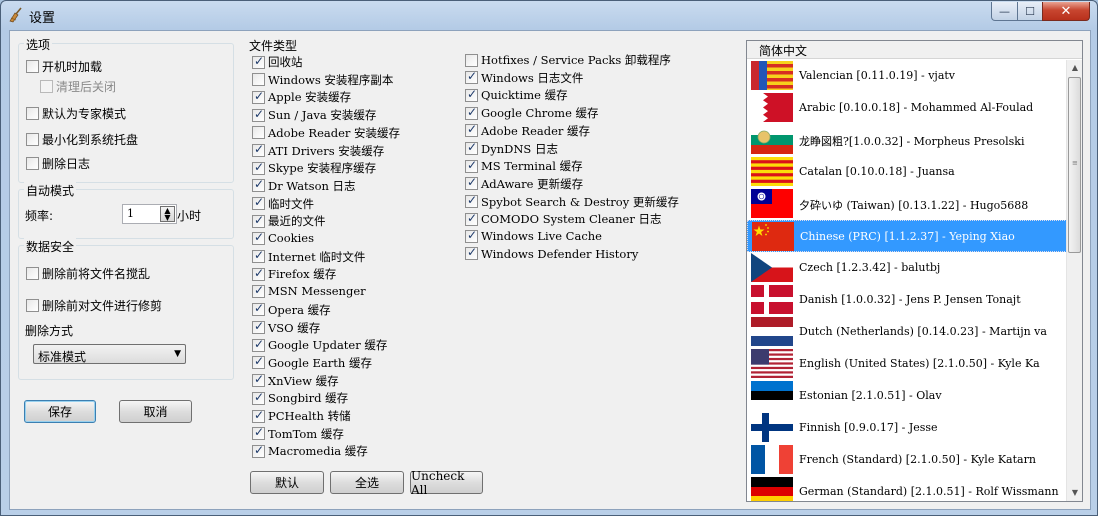 The height and width of the screenshot is (516, 1098). What do you see at coordinates (568, 60) in the screenshot?
I see `file-type-checkbox: Hotfixes / Service Packs 卸载程序` at bounding box center [568, 60].